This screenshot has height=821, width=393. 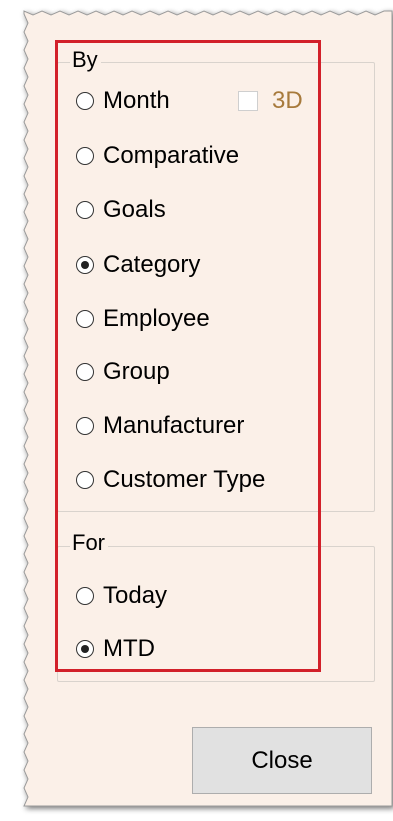 I want to click on radio-group: Group, so click(x=123, y=372).